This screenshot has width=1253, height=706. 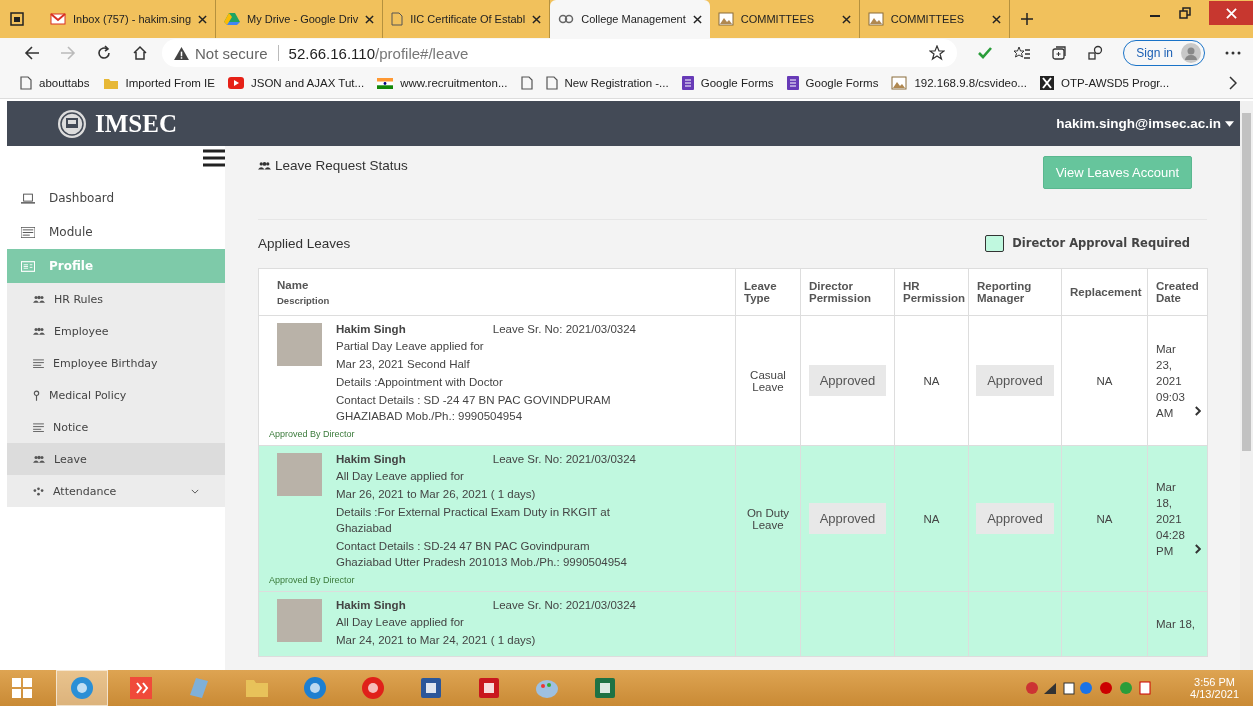 I want to click on tab-title: College Management, so click(x=633, y=19).